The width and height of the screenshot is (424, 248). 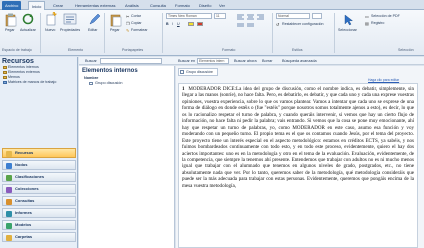 What do you see at coordinates (132, 5) in the screenshot?
I see `tab-analisis: Análisis` at bounding box center [132, 5].